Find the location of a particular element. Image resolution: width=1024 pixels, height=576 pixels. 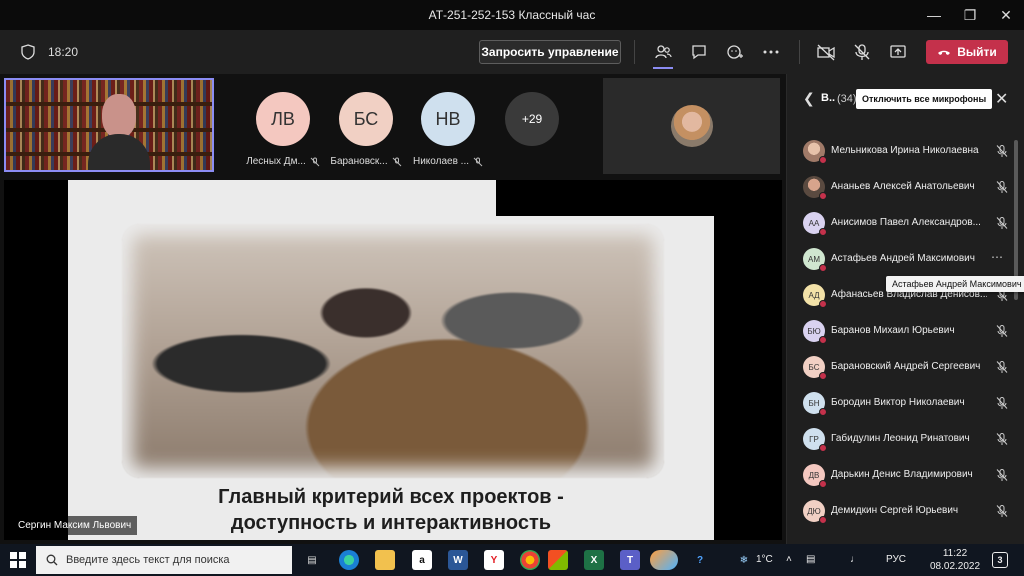

list-item: ДВ Дарькин Денис Владимирович is located at coordinates (905, 476).